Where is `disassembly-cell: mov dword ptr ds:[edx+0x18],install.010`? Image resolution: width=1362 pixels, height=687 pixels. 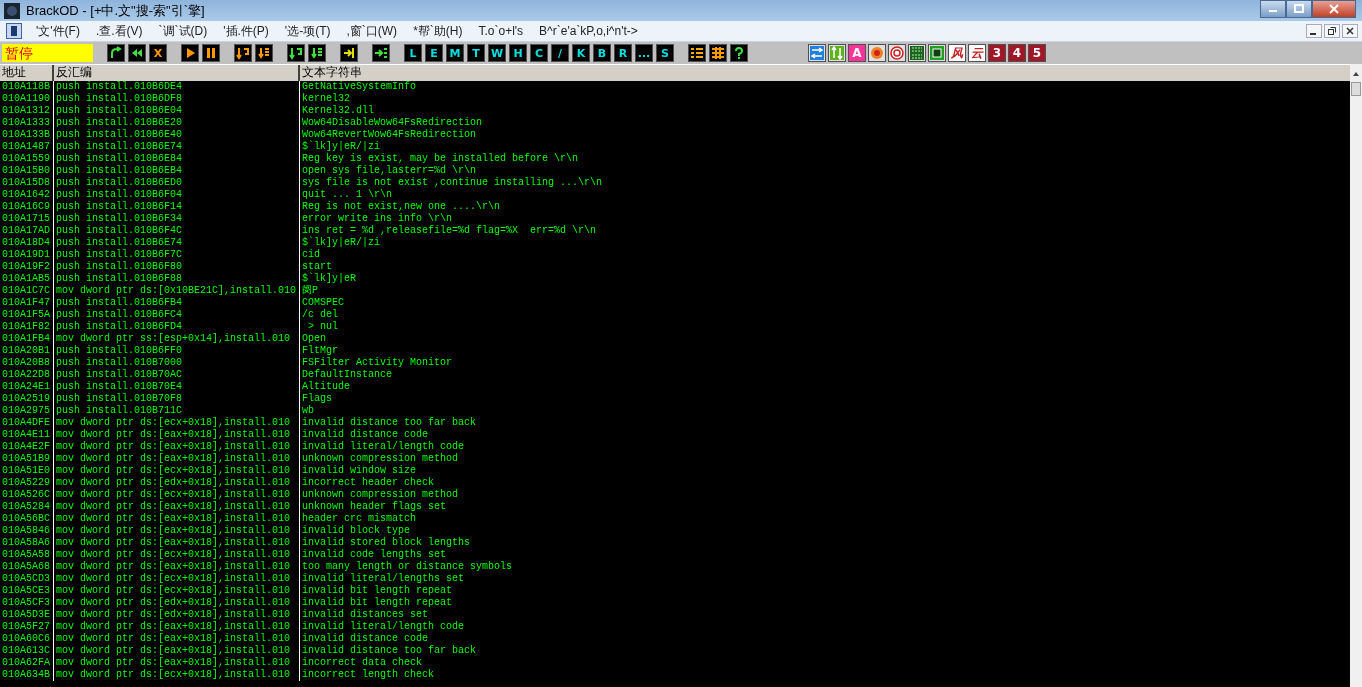
disassembly-cell: mov dword ptr ds:[edx+0x18],install.010 is located at coordinates (177, 603).